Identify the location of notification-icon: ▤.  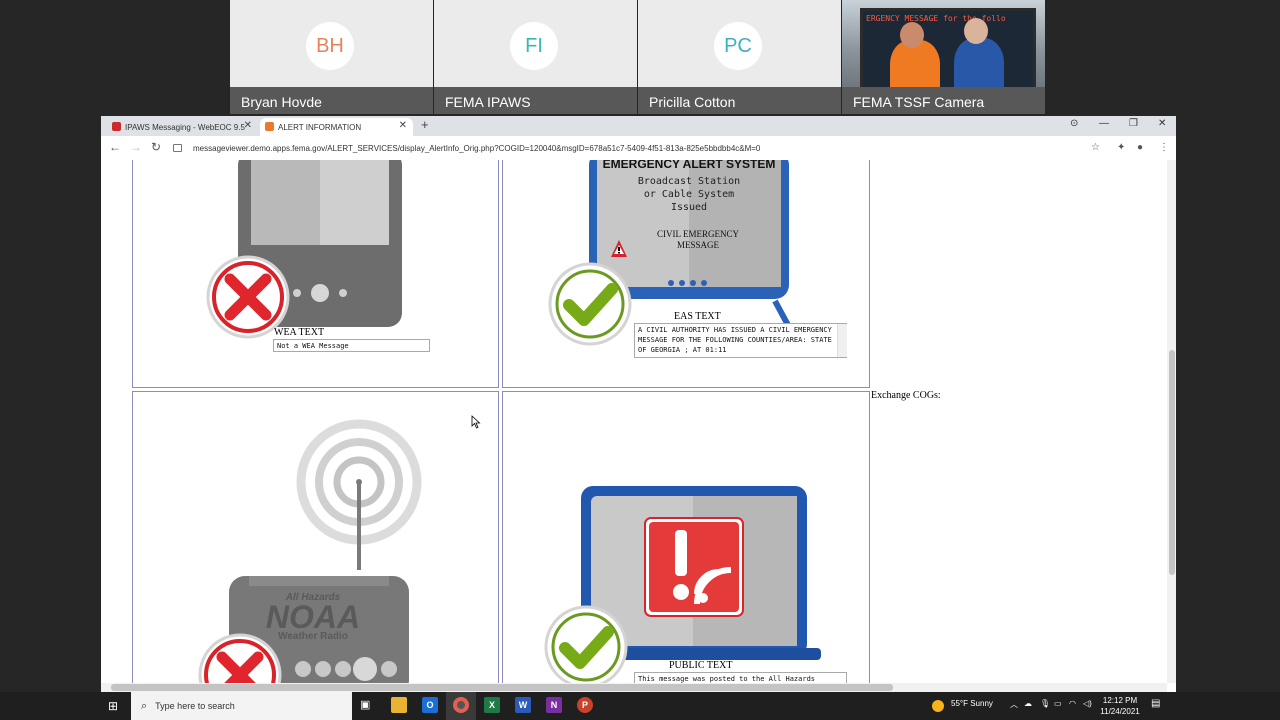
(1155, 703).